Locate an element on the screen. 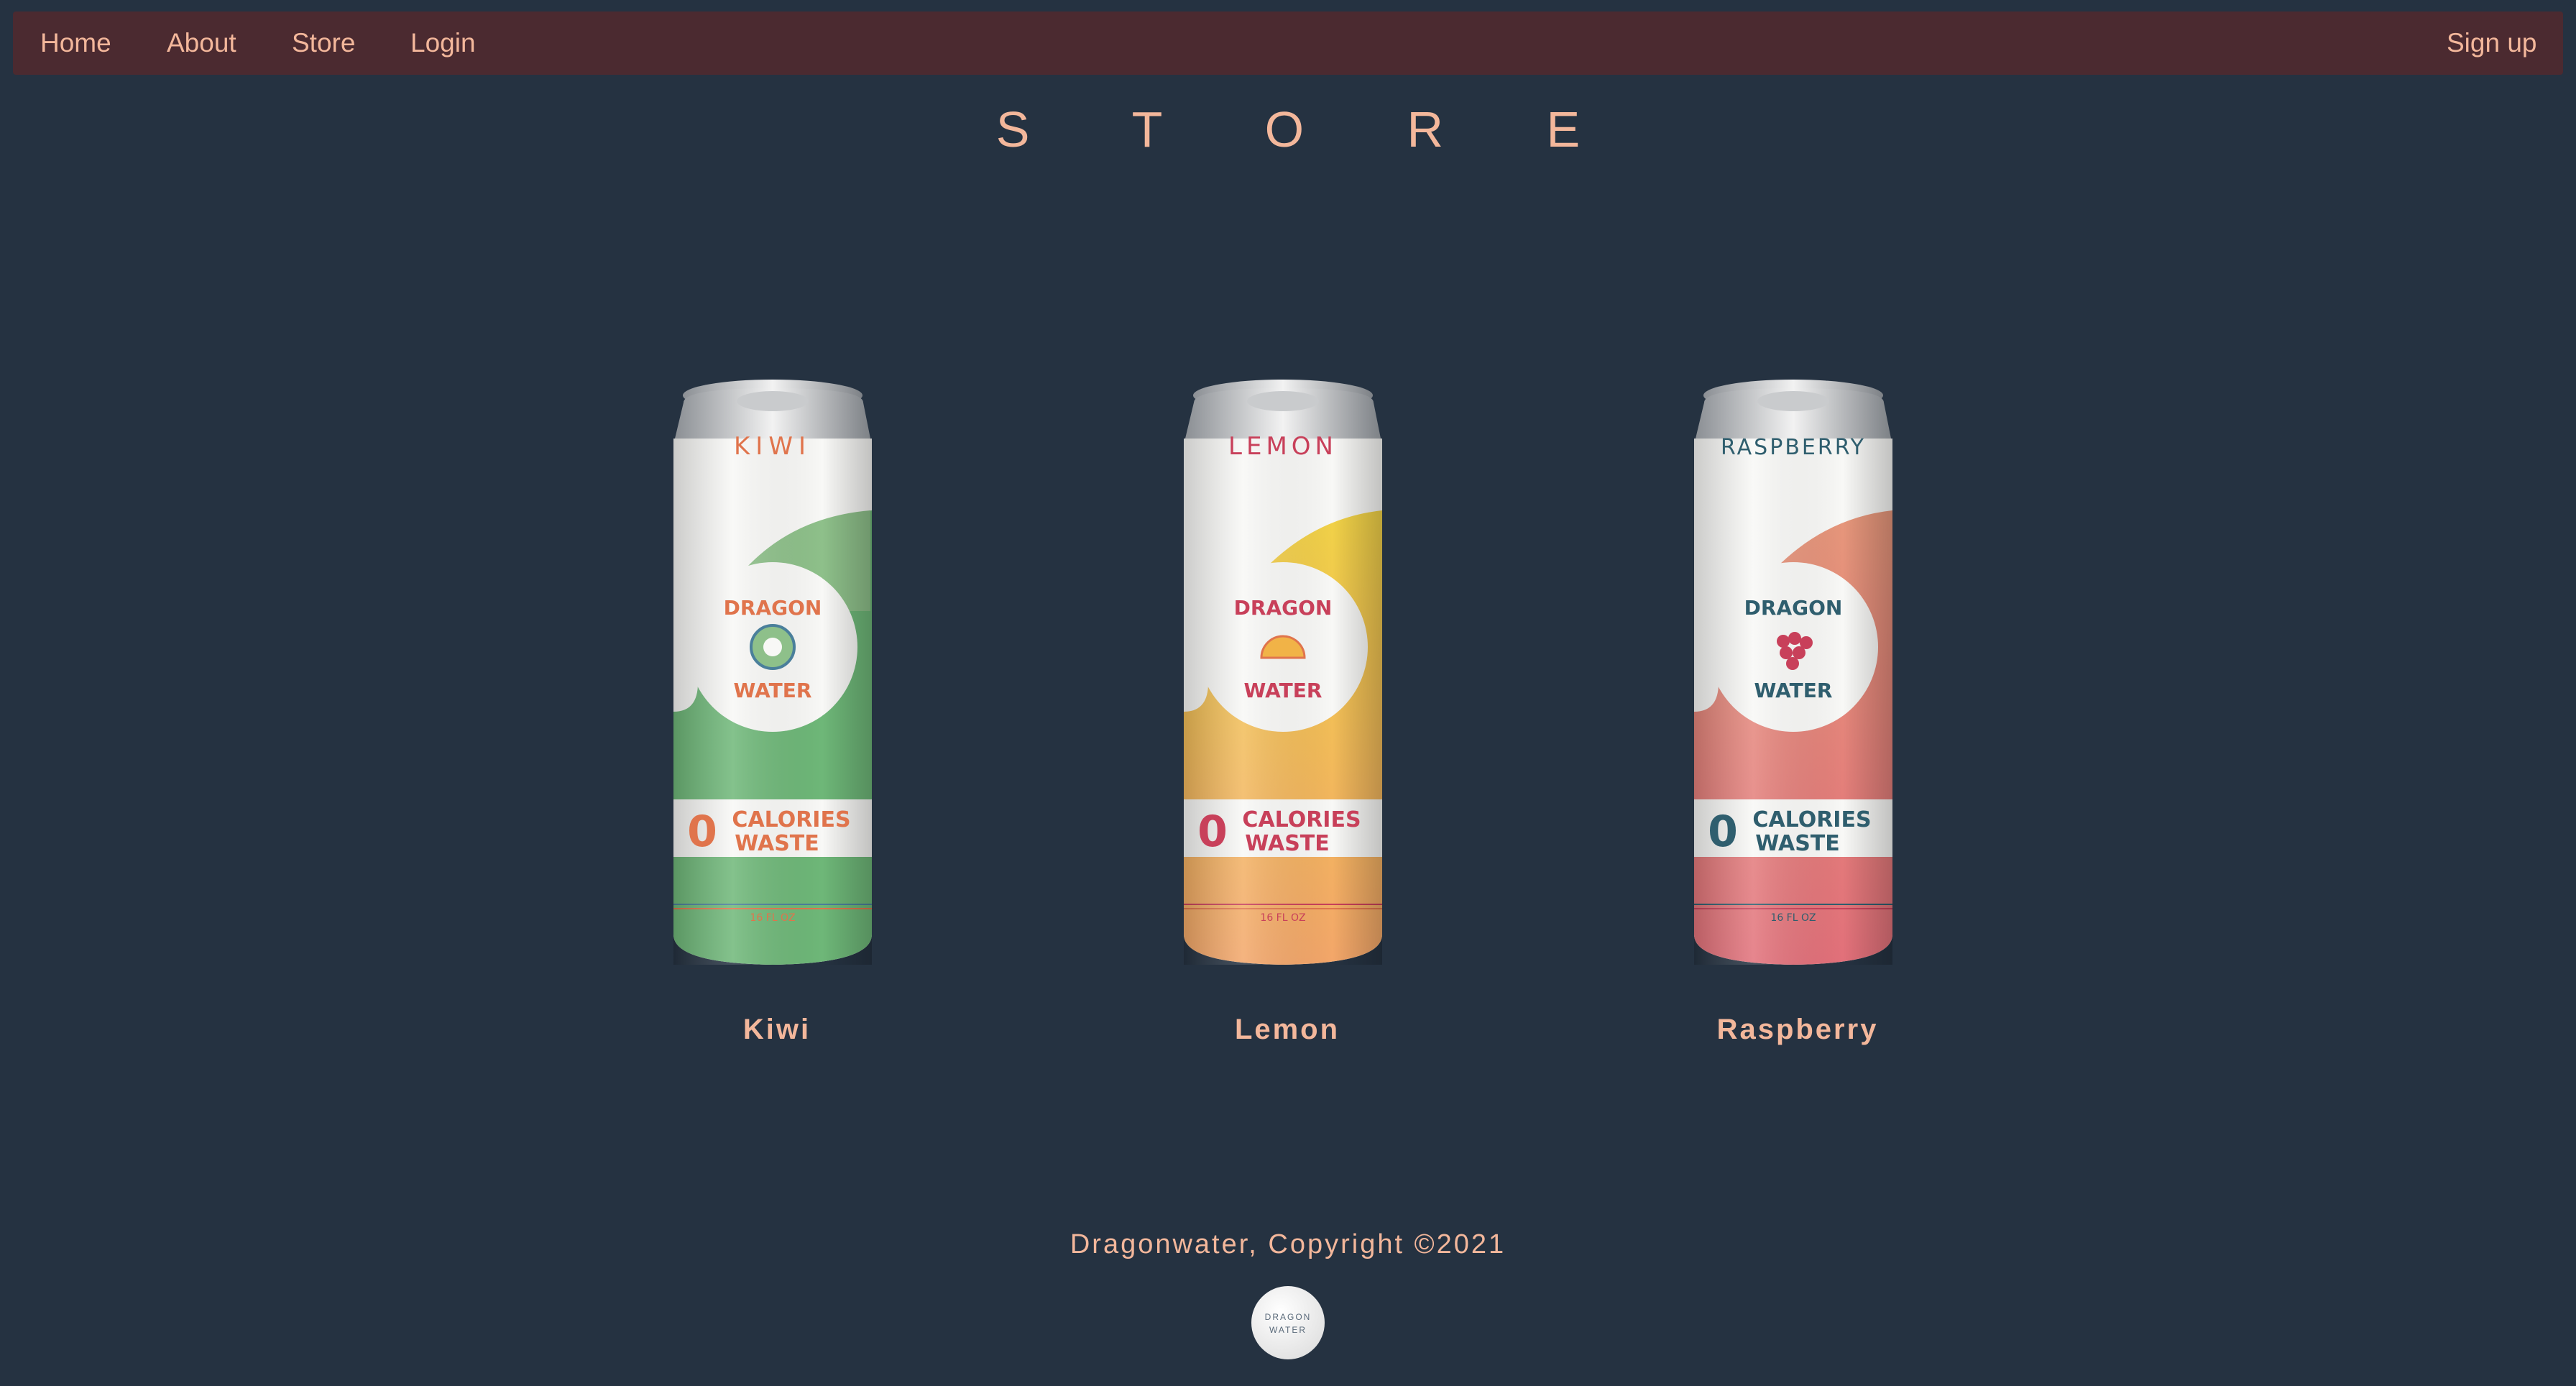  raspberry-can-flavor: RASPBERRY is located at coordinates (1793, 448).